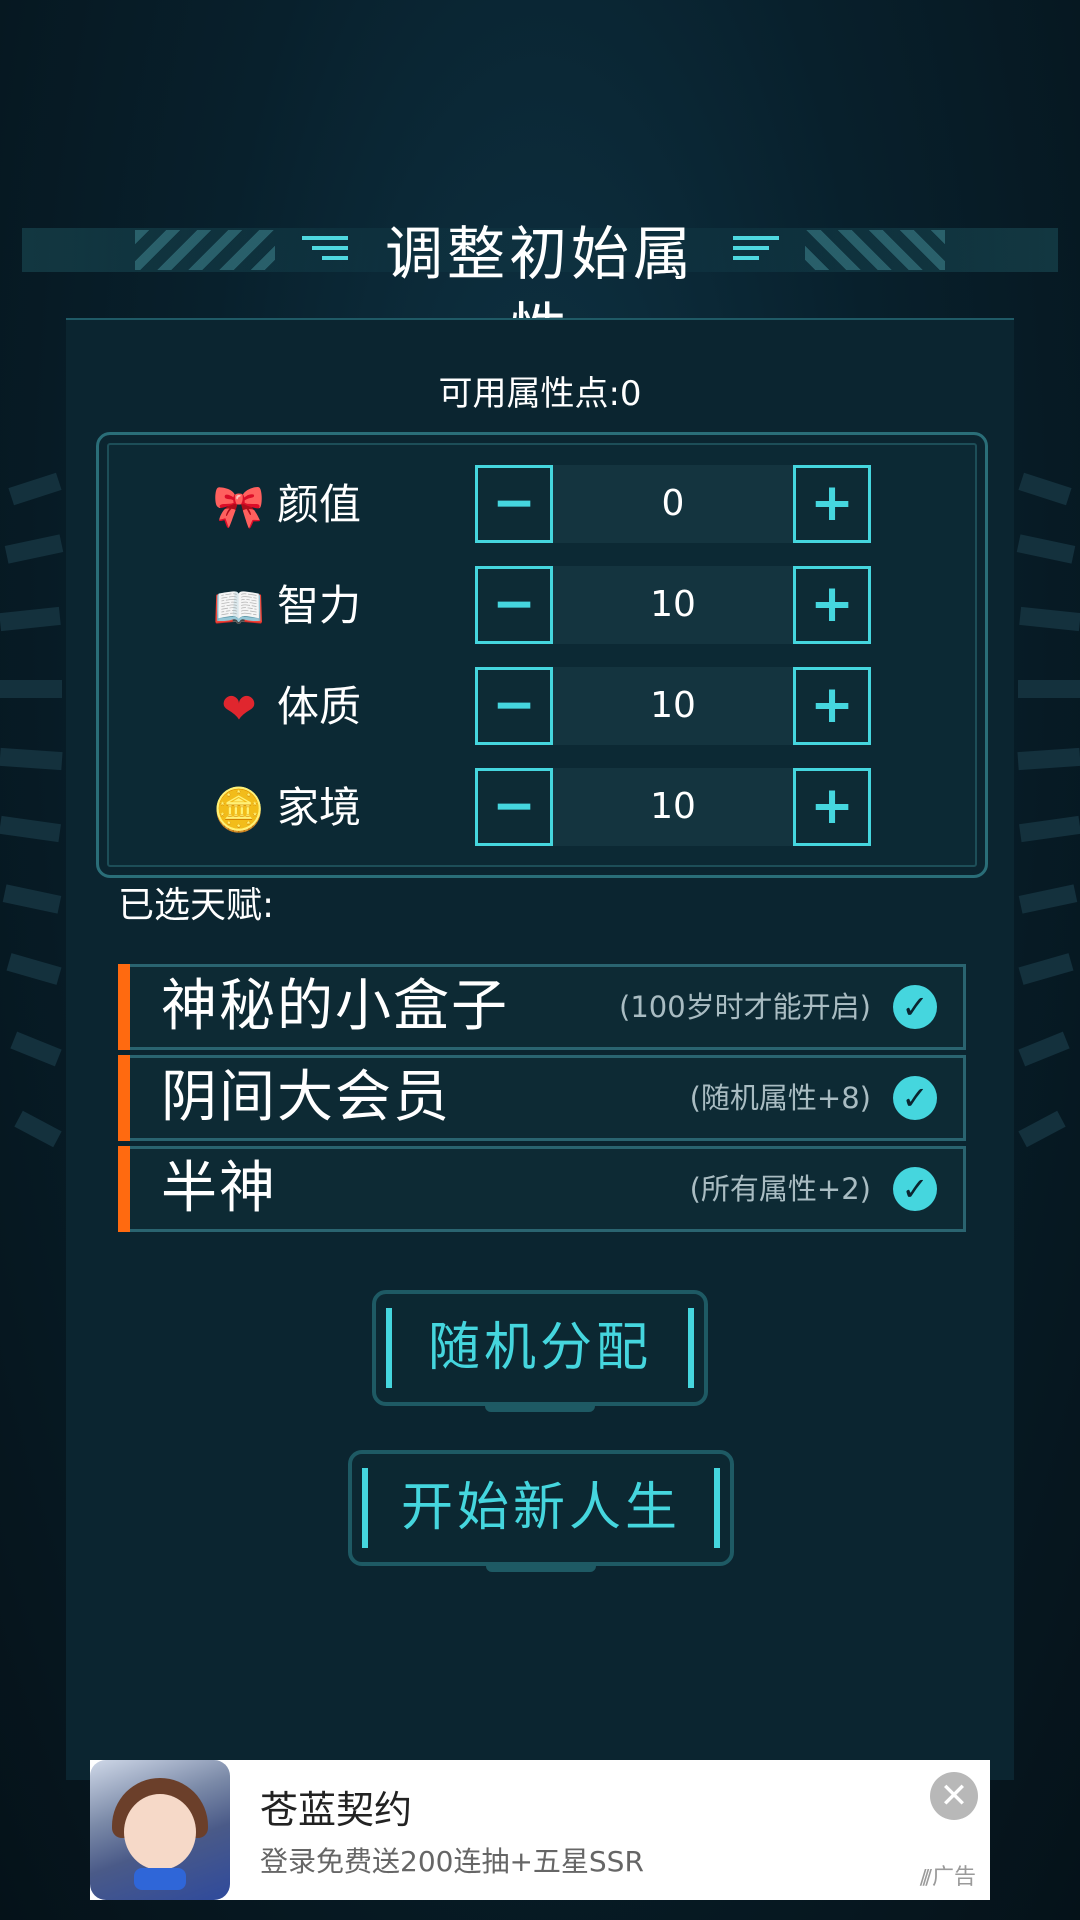 The width and height of the screenshot is (1080, 1920). I want to click on talent-item: 半神 (所有属性+2) ✓, so click(542, 1189).